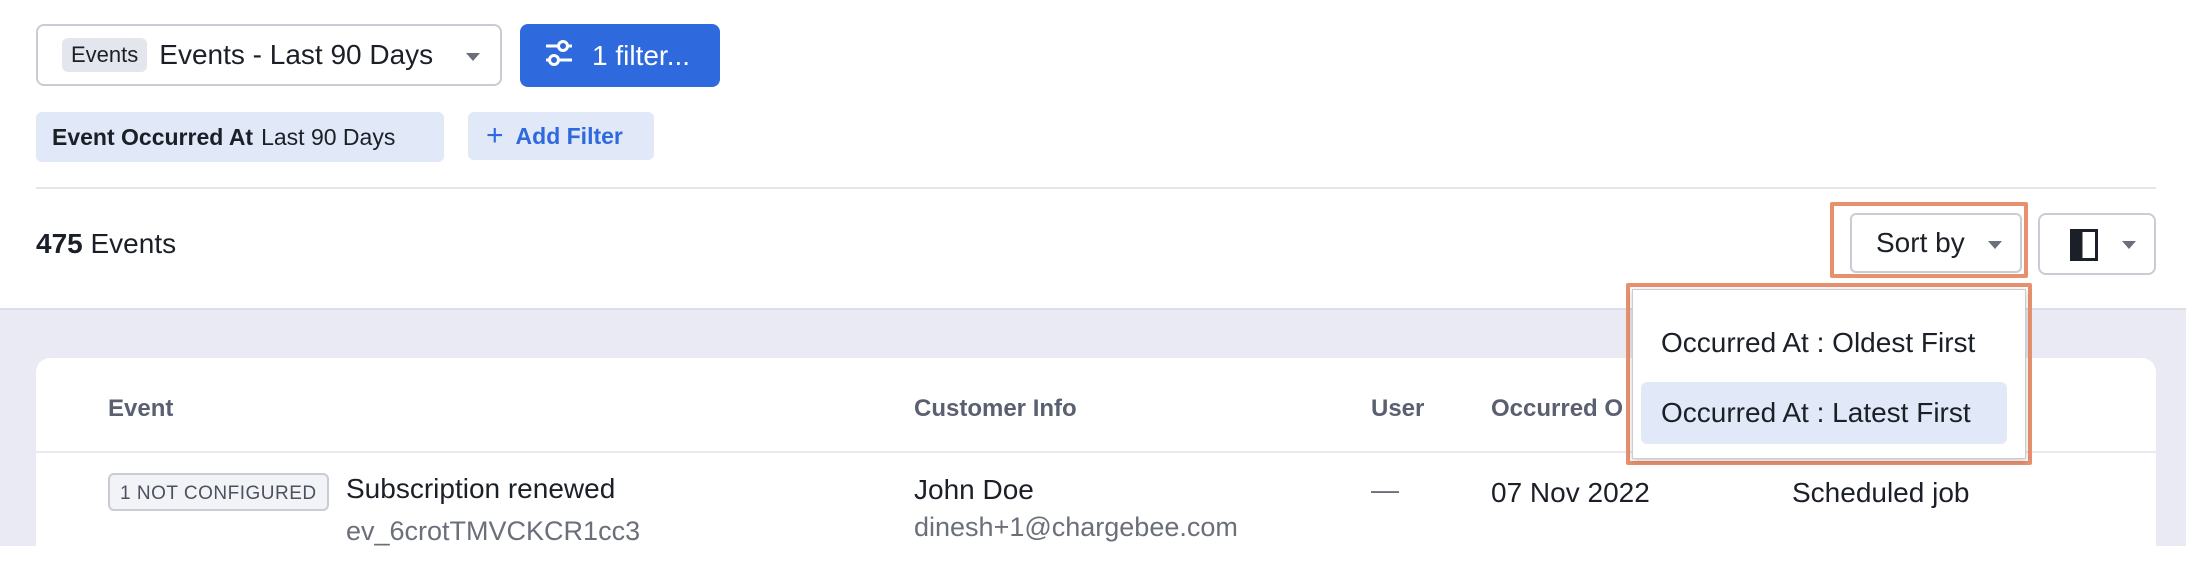 The image size is (2186, 578). What do you see at coordinates (1824, 413) in the screenshot?
I see `sort-option-latest: Occurred At : Latest First` at bounding box center [1824, 413].